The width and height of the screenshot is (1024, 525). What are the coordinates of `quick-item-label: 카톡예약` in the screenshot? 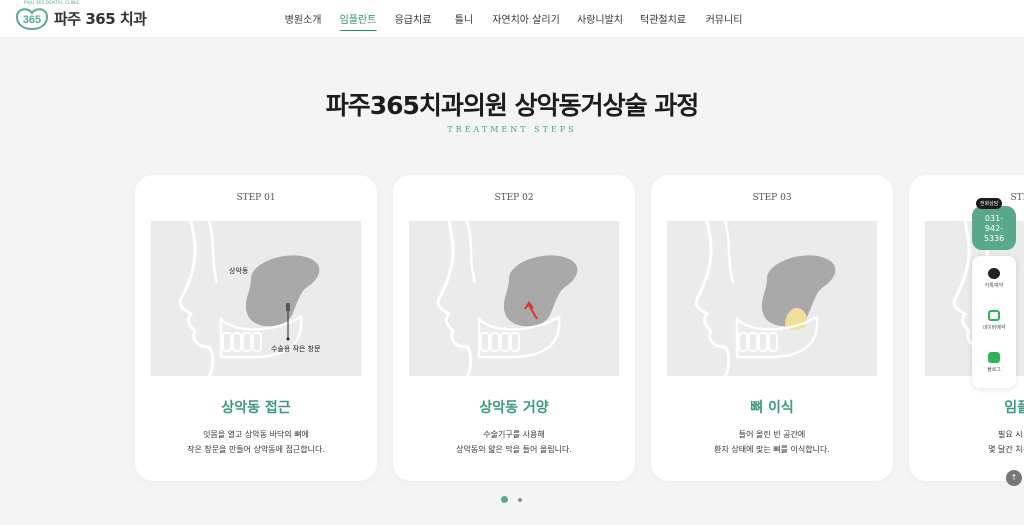 It's located at (994, 286).